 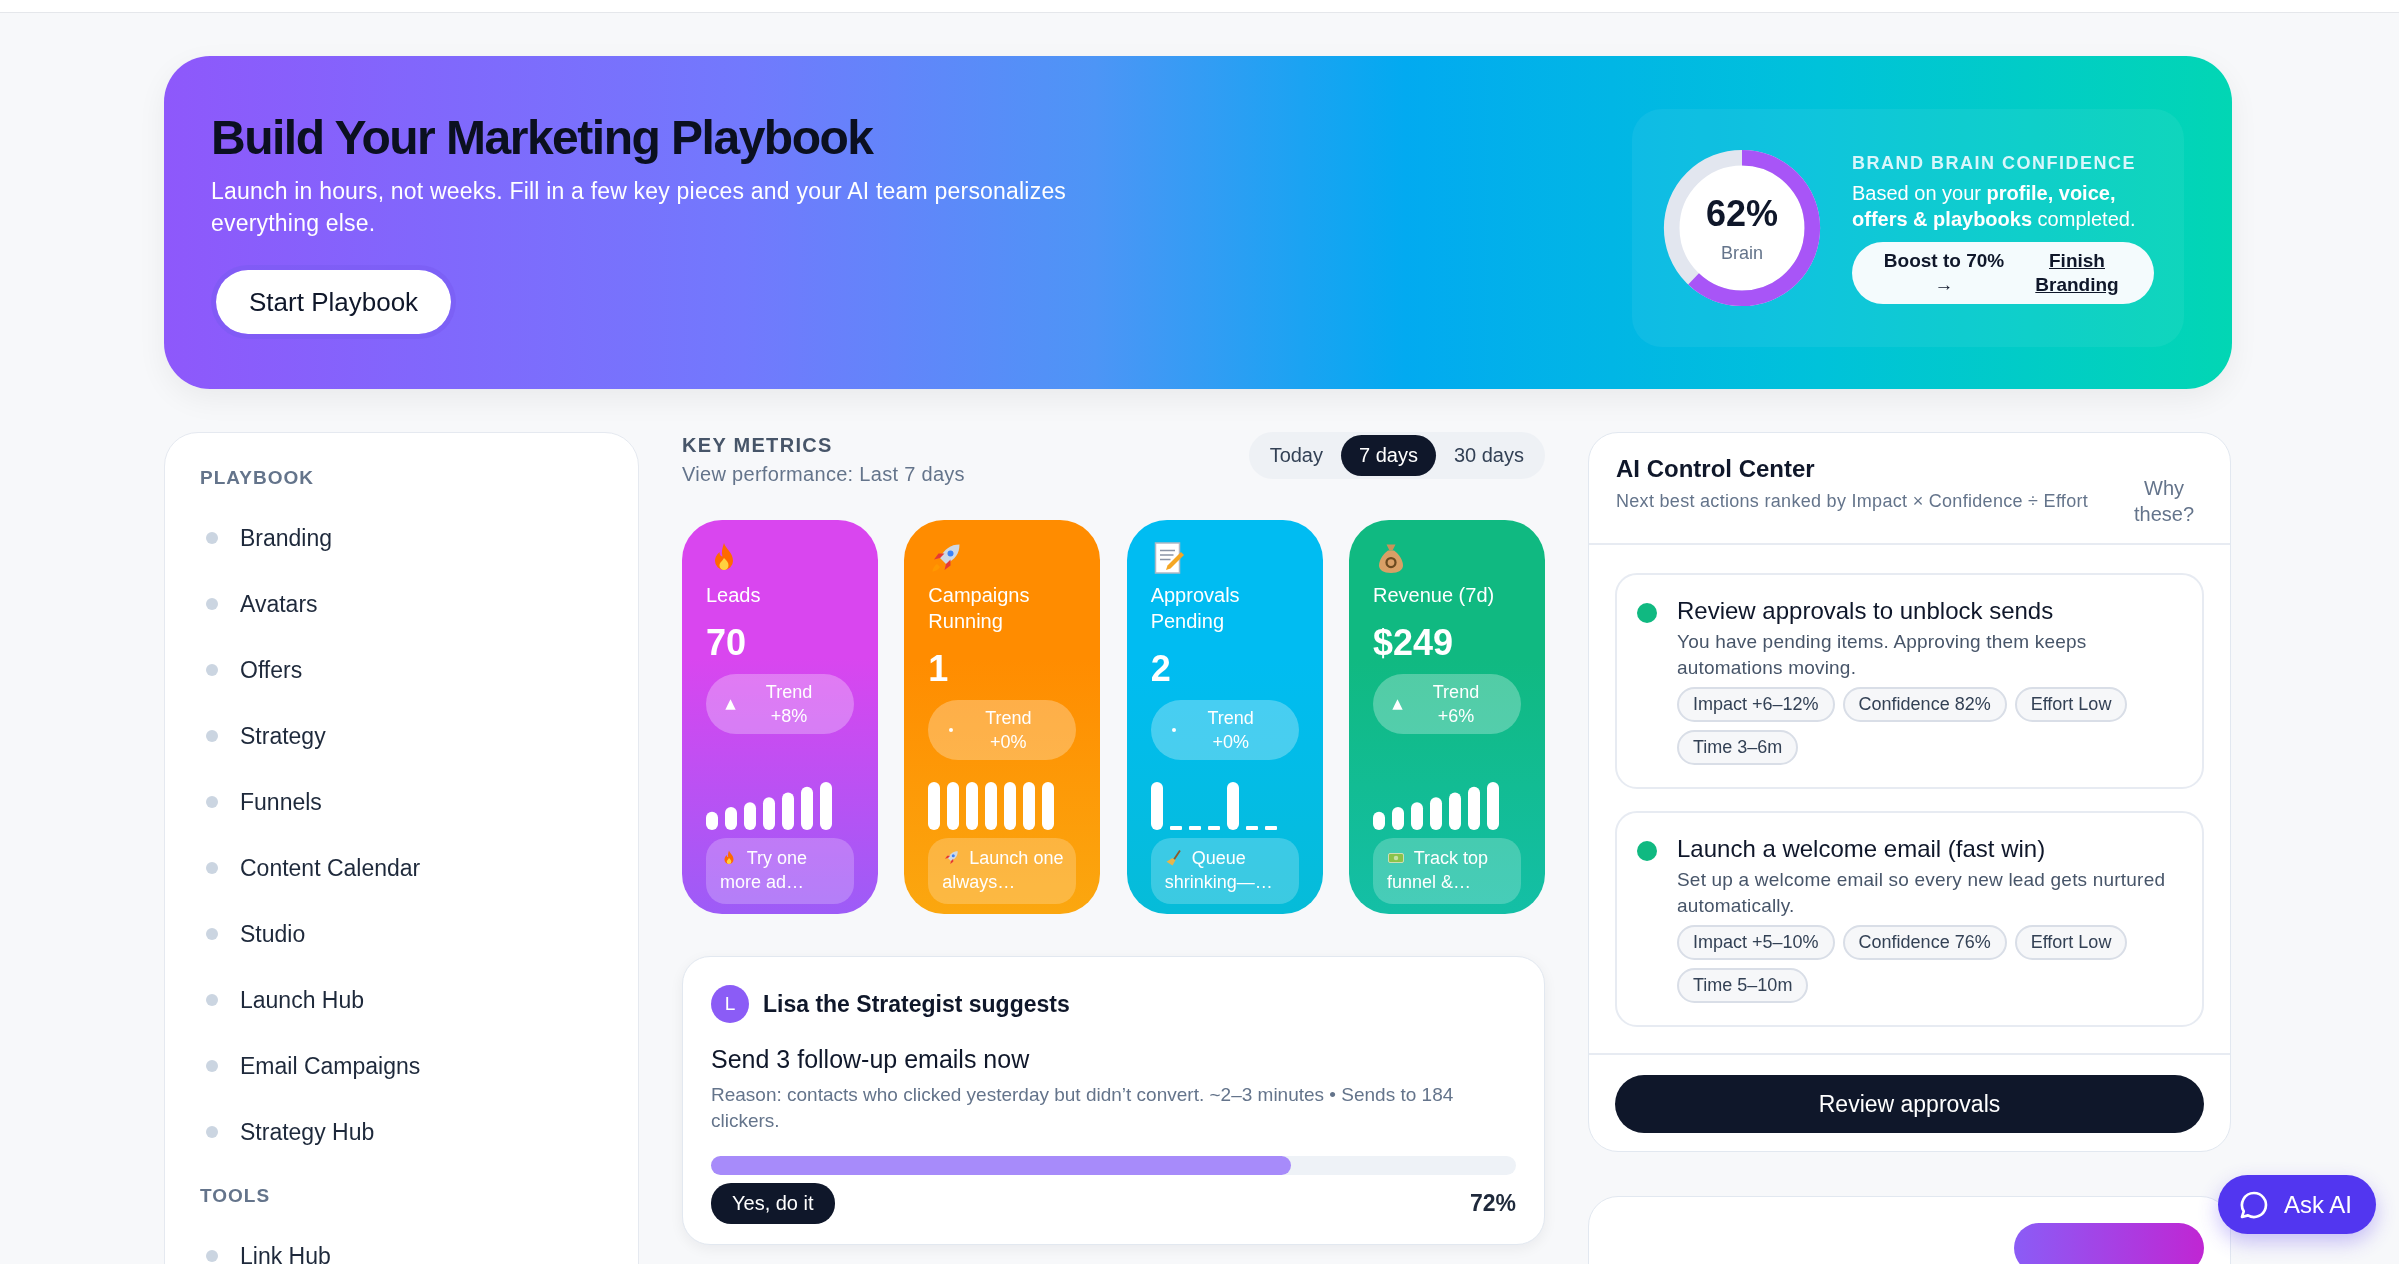 What do you see at coordinates (773, 1203) in the screenshot?
I see `yes-button: Yes, do it` at bounding box center [773, 1203].